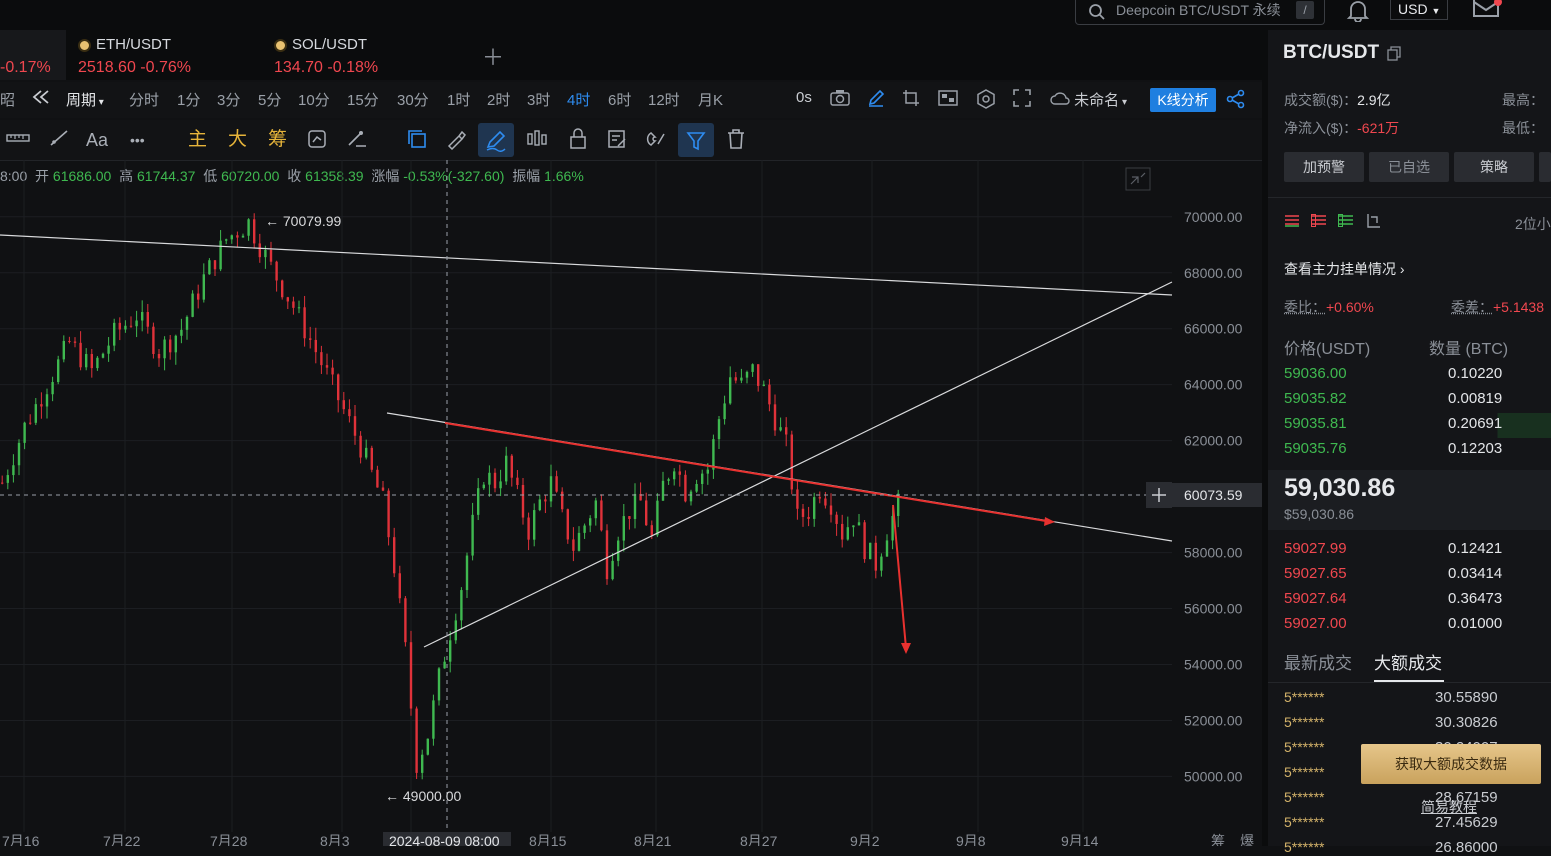 The width and height of the screenshot is (1551, 856). I want to click on interval-4: 10分, so click(314, 99).